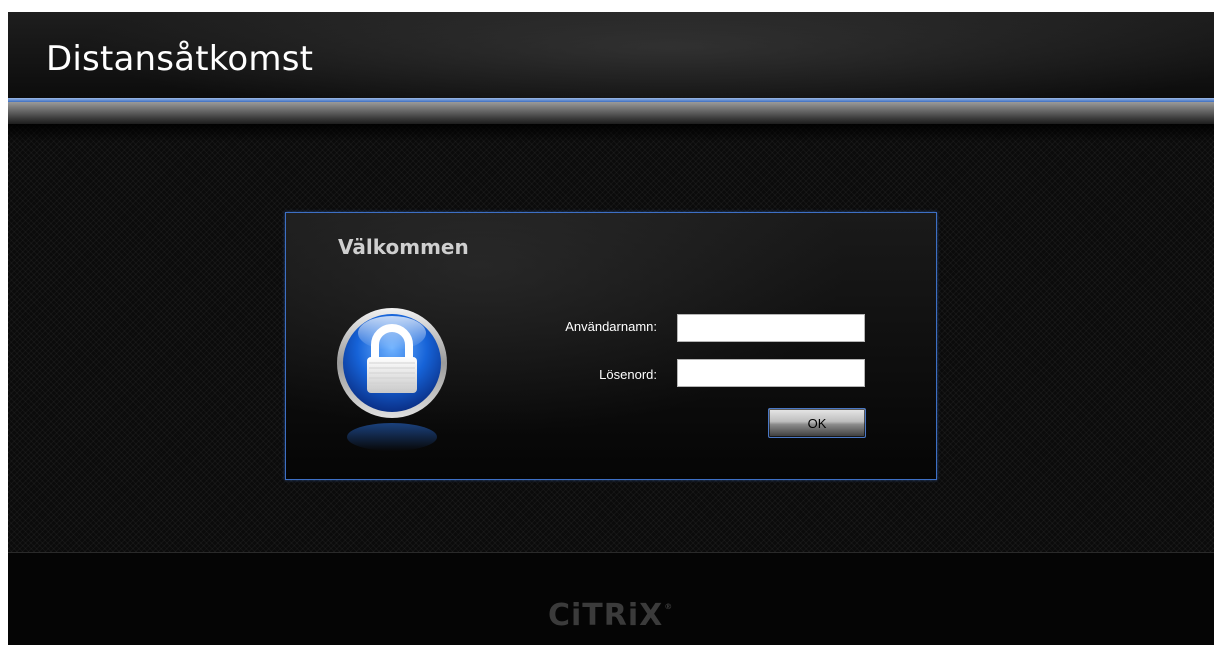 The height and width of the screenshot is (645, 1214). What do you see at coordinates (771, 373) in the screenshot?
I see `password-input` at bounding box center [771, 373].